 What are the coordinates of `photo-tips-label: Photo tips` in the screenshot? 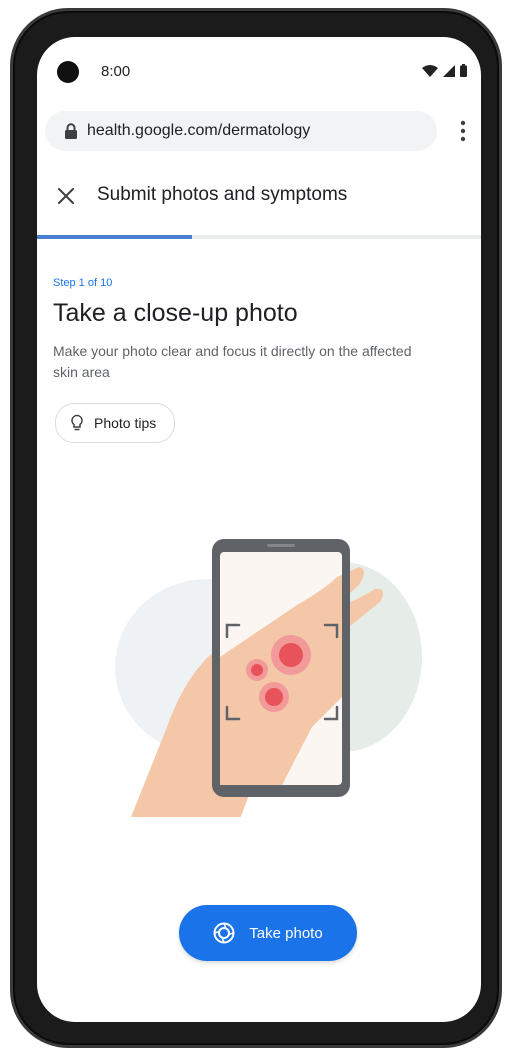 It's located at (125, 423).